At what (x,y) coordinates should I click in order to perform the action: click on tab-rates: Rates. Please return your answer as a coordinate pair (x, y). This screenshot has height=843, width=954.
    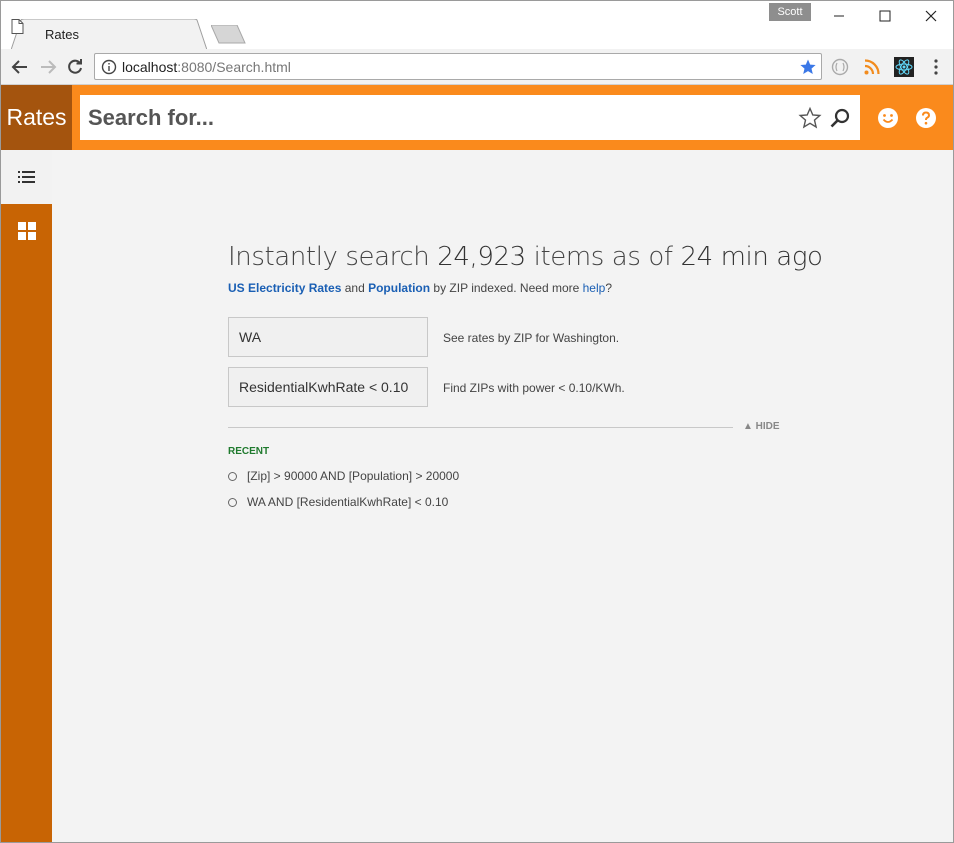
    Looking at the image, I should click on (109, 34).